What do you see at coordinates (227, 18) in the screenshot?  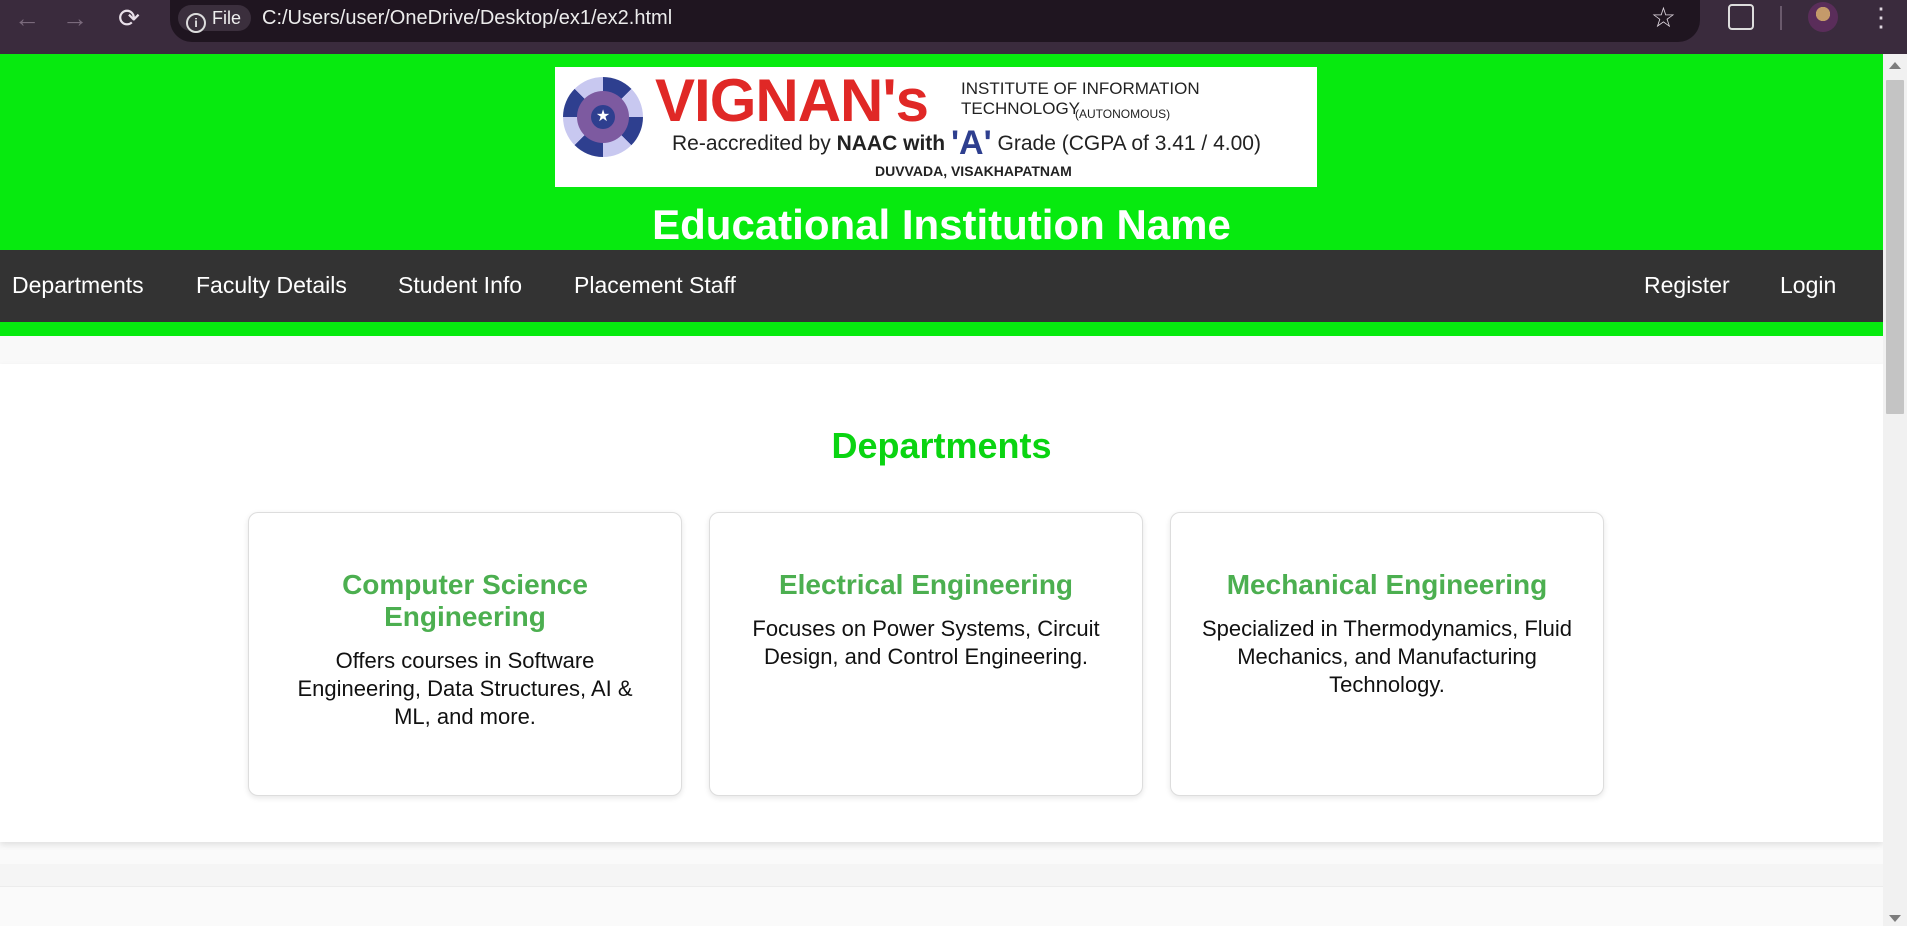 I see `scheme-label: File` at bounding box center [227, 18].